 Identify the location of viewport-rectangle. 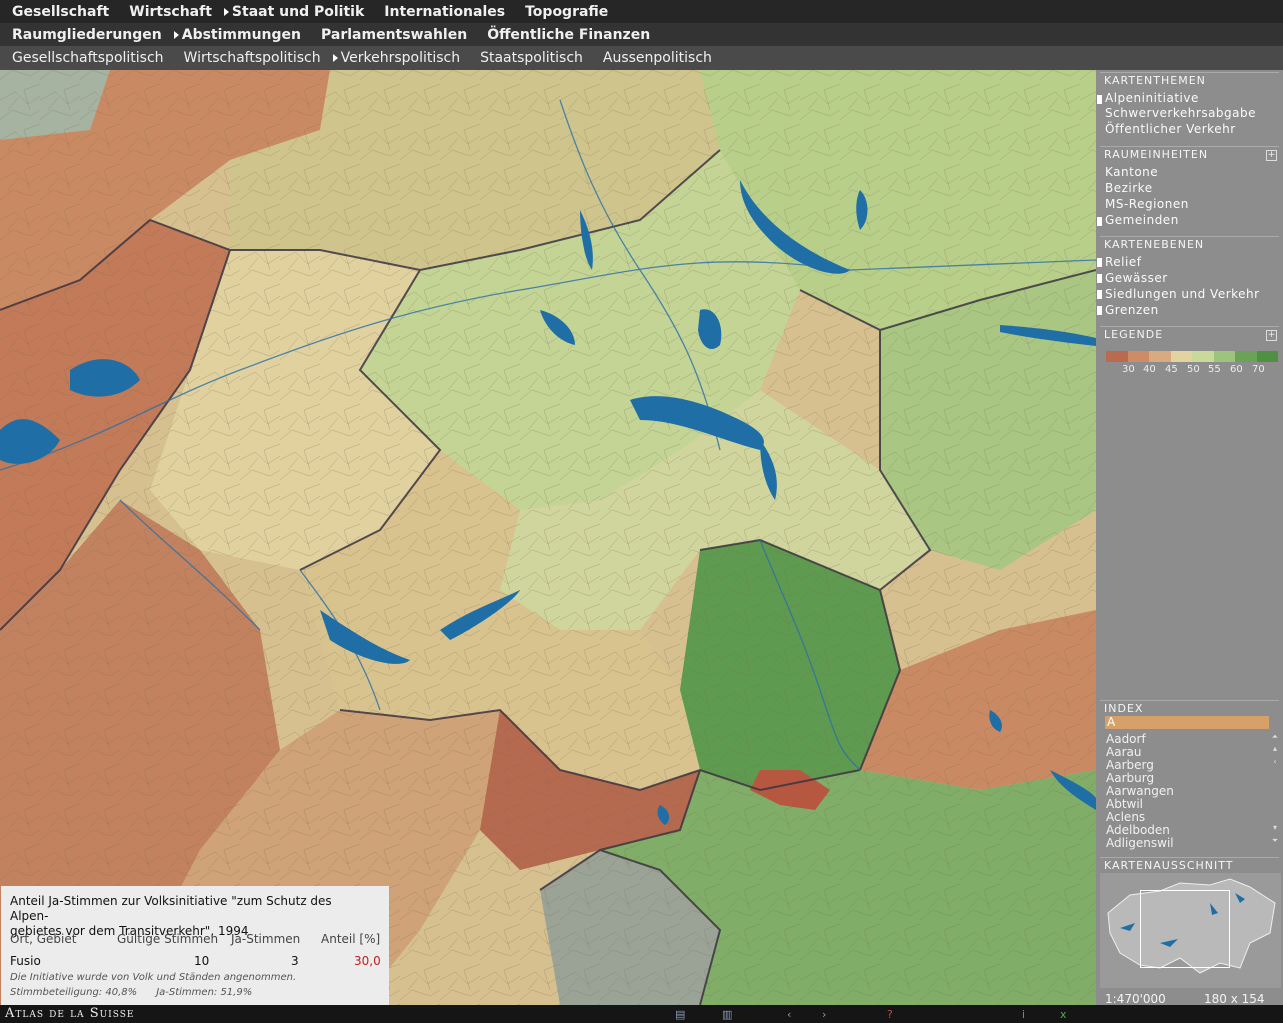
(1185, 929).